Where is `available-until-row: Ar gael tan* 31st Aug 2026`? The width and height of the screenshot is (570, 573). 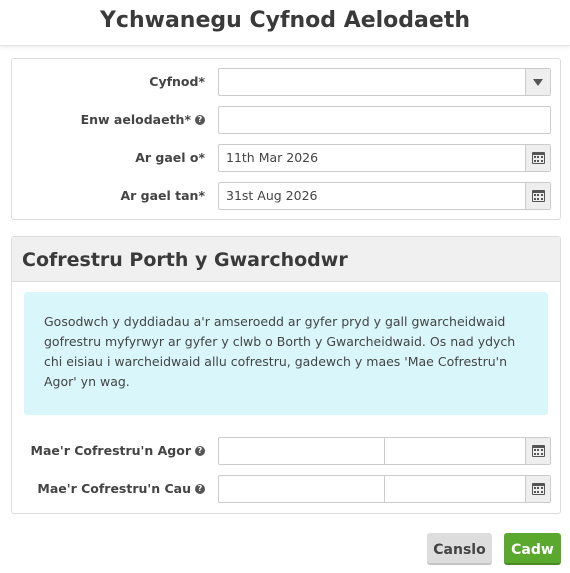 available-until-row: Ar gael tan* 31st Aug 2026 is located at coordinates (286, 196).